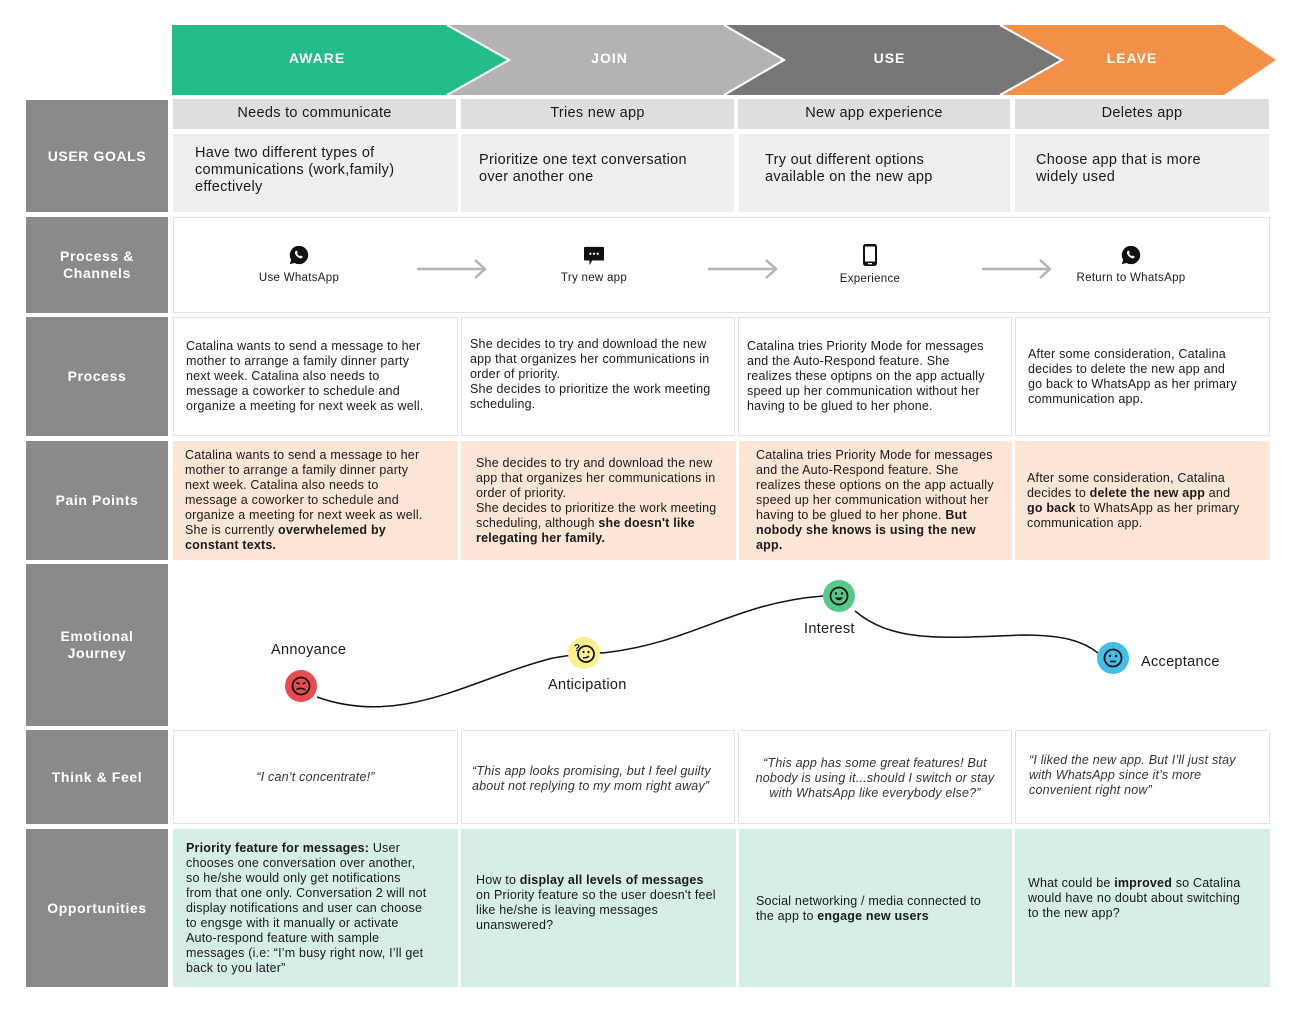 The width and height of the screenshot is (1296, 1009). I want to click on row-label-process-channels: Process & Channels, so click(97, 265).